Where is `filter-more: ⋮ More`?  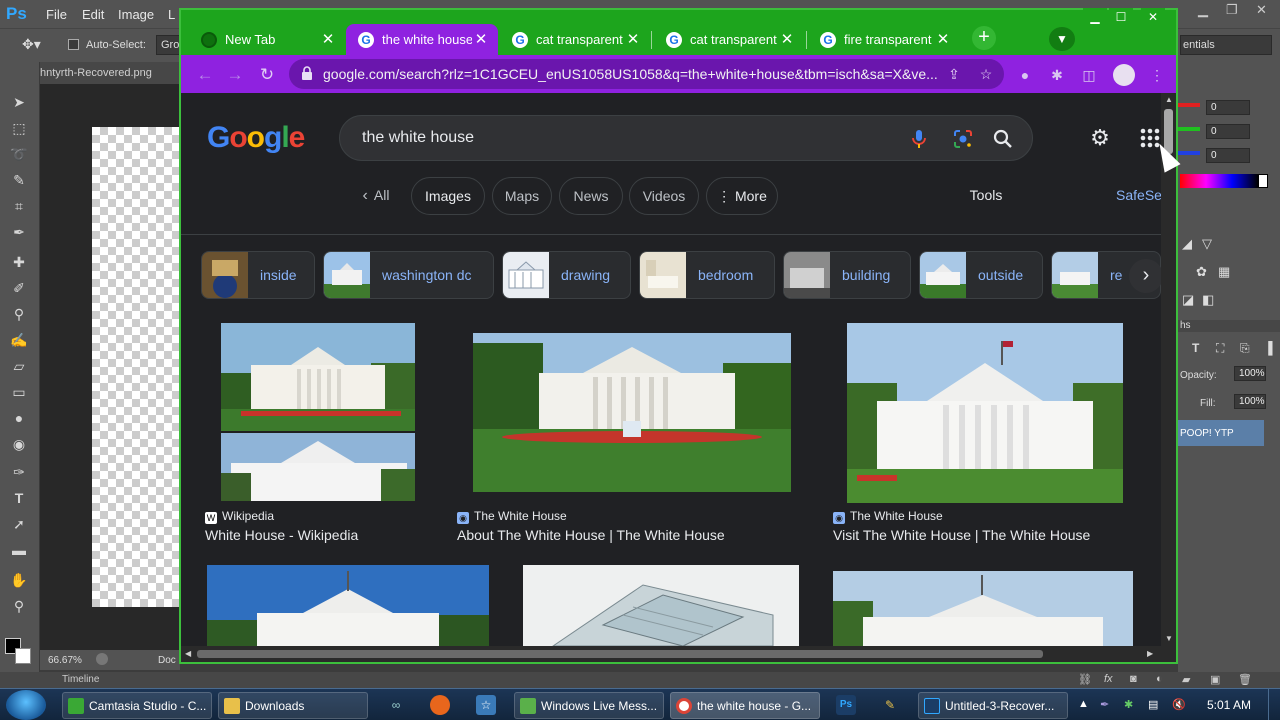 filter-more: ⋮ More is located at coordinates (742, 196).